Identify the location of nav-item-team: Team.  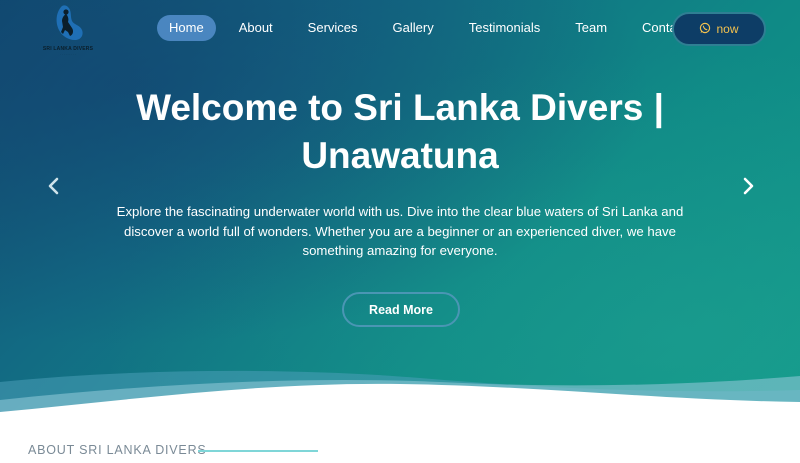
(591, 28).